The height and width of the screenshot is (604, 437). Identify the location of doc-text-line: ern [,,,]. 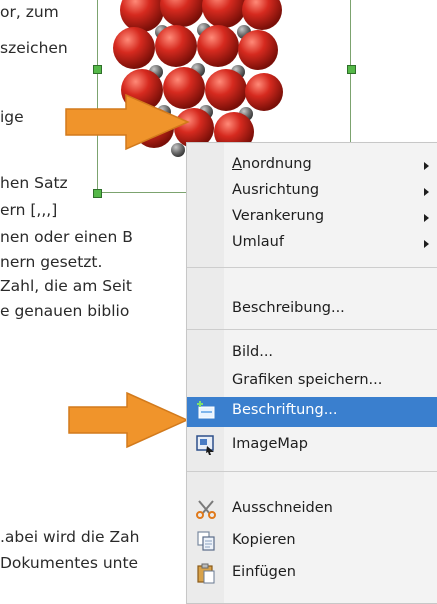
(29, 210).